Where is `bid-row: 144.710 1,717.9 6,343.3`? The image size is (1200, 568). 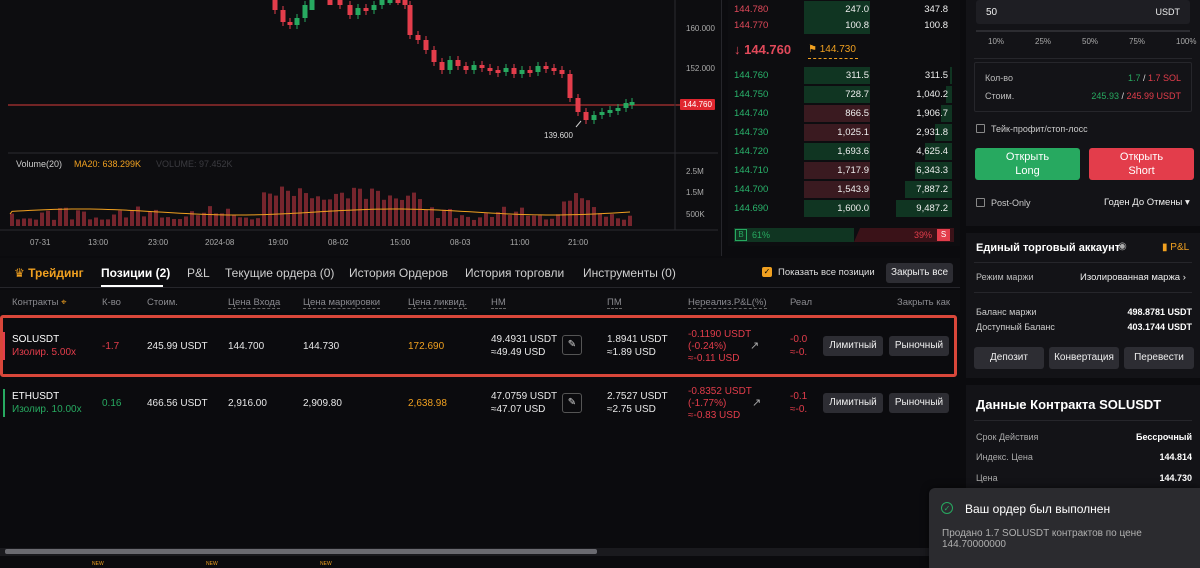
bid-row: 144.710 1,717.9 6,343.3 is located at coordinates (844, 170).